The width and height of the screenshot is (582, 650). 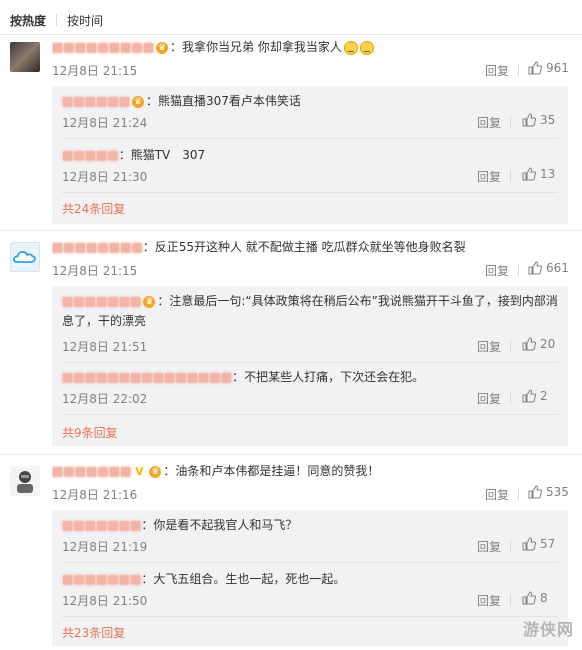 What do you see at coordinates (223, 101) in the screenshot?
I see `reply-text: ：熊猫直播307看卢本伟笑话` at bounding box center [223, 101].